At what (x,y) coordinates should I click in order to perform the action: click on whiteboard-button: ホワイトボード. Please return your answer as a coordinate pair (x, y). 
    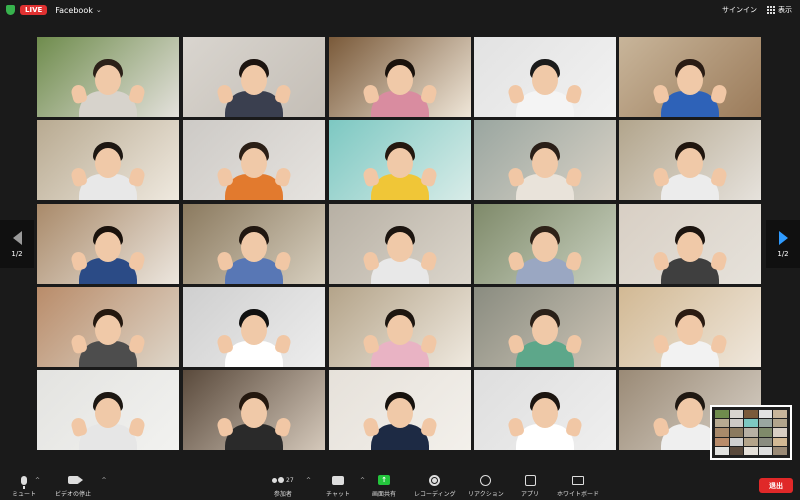
    Looking at the image, I should click on (578, 485).